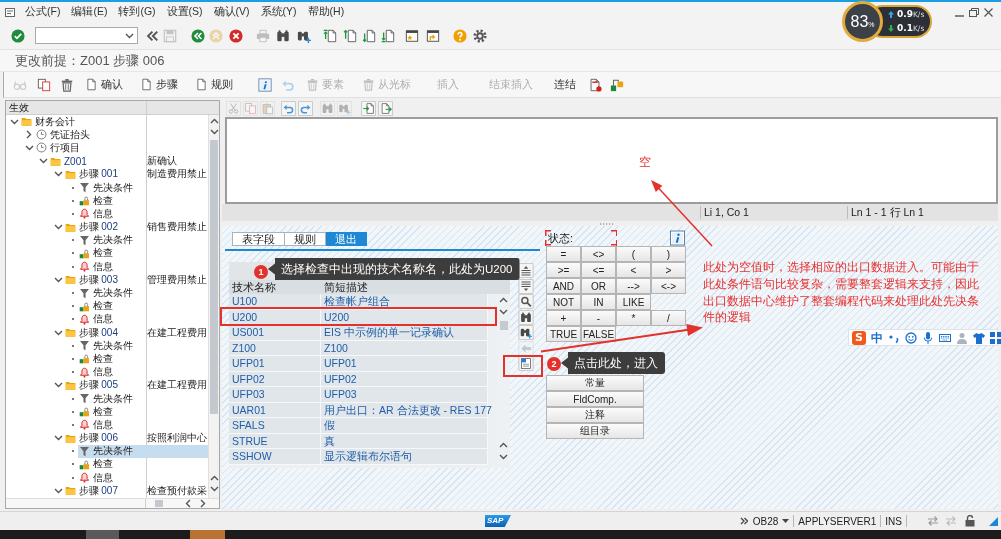 The image size is (1001, 539). What do you see at coordinates (595, 415) in the screenshot?
I see `function-button: 注释` at bounding box center [595, 415].